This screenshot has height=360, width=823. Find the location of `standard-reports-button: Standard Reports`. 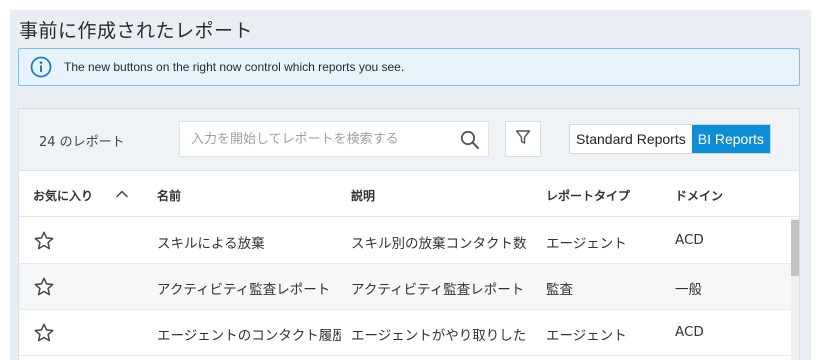

standard-reports-button: Standard Reports is located at coordinates (631, 139).